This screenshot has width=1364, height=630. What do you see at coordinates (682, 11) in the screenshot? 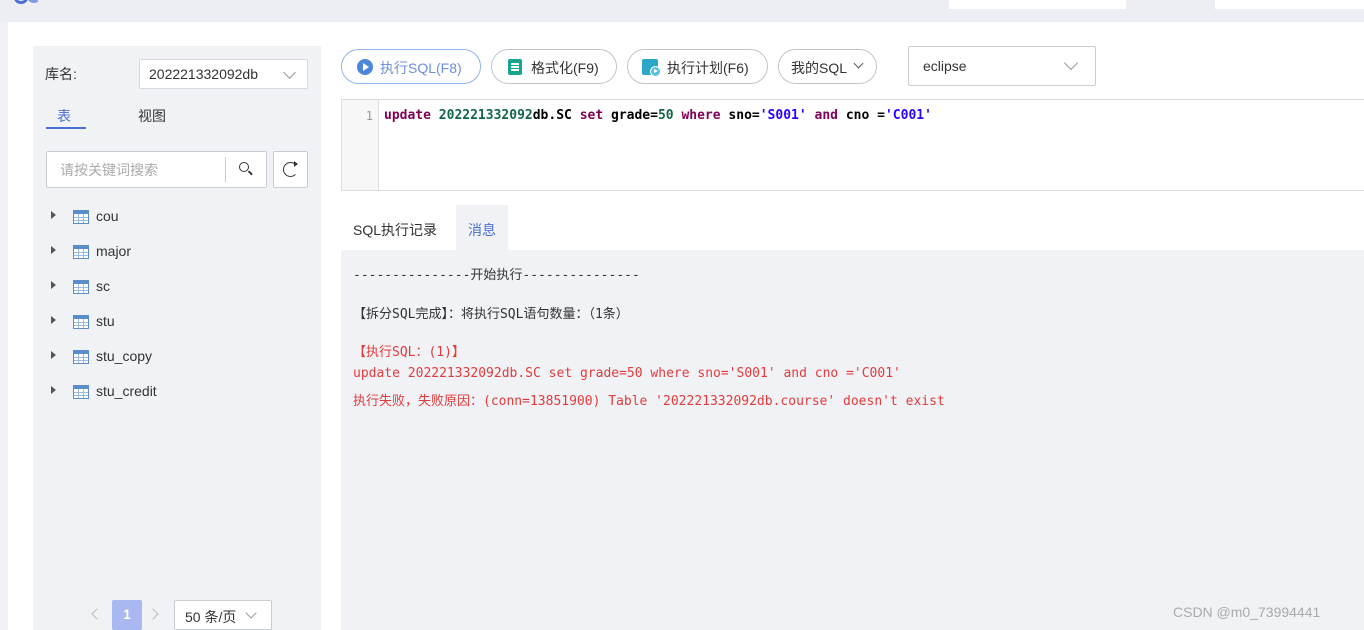
I see `top-bar` at bounding box center [682, 11].